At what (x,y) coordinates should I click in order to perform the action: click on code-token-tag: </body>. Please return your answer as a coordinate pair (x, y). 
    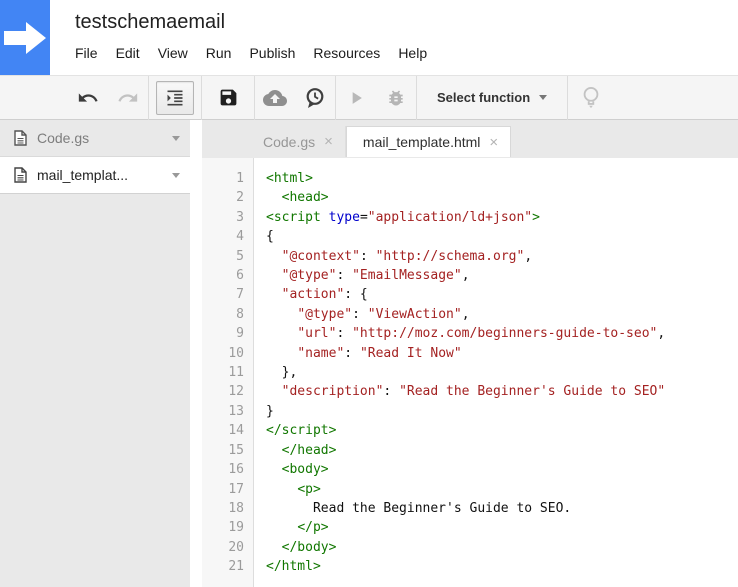
    Looking at the image, I should click on (309, 547).